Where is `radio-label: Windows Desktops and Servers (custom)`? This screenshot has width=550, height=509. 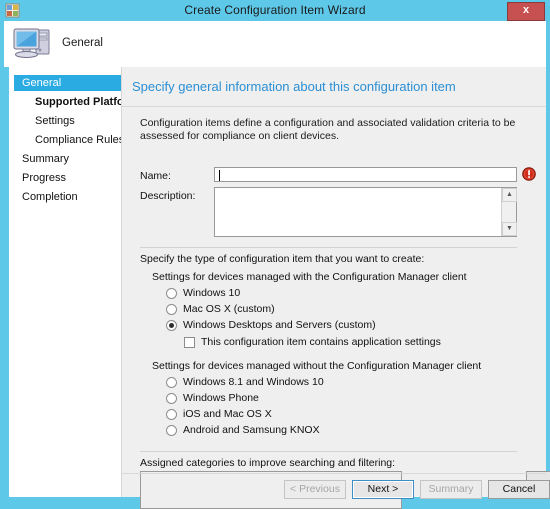 radio-label: Windows Desktops and Servers (custom) is located at coordinates (279, 325).